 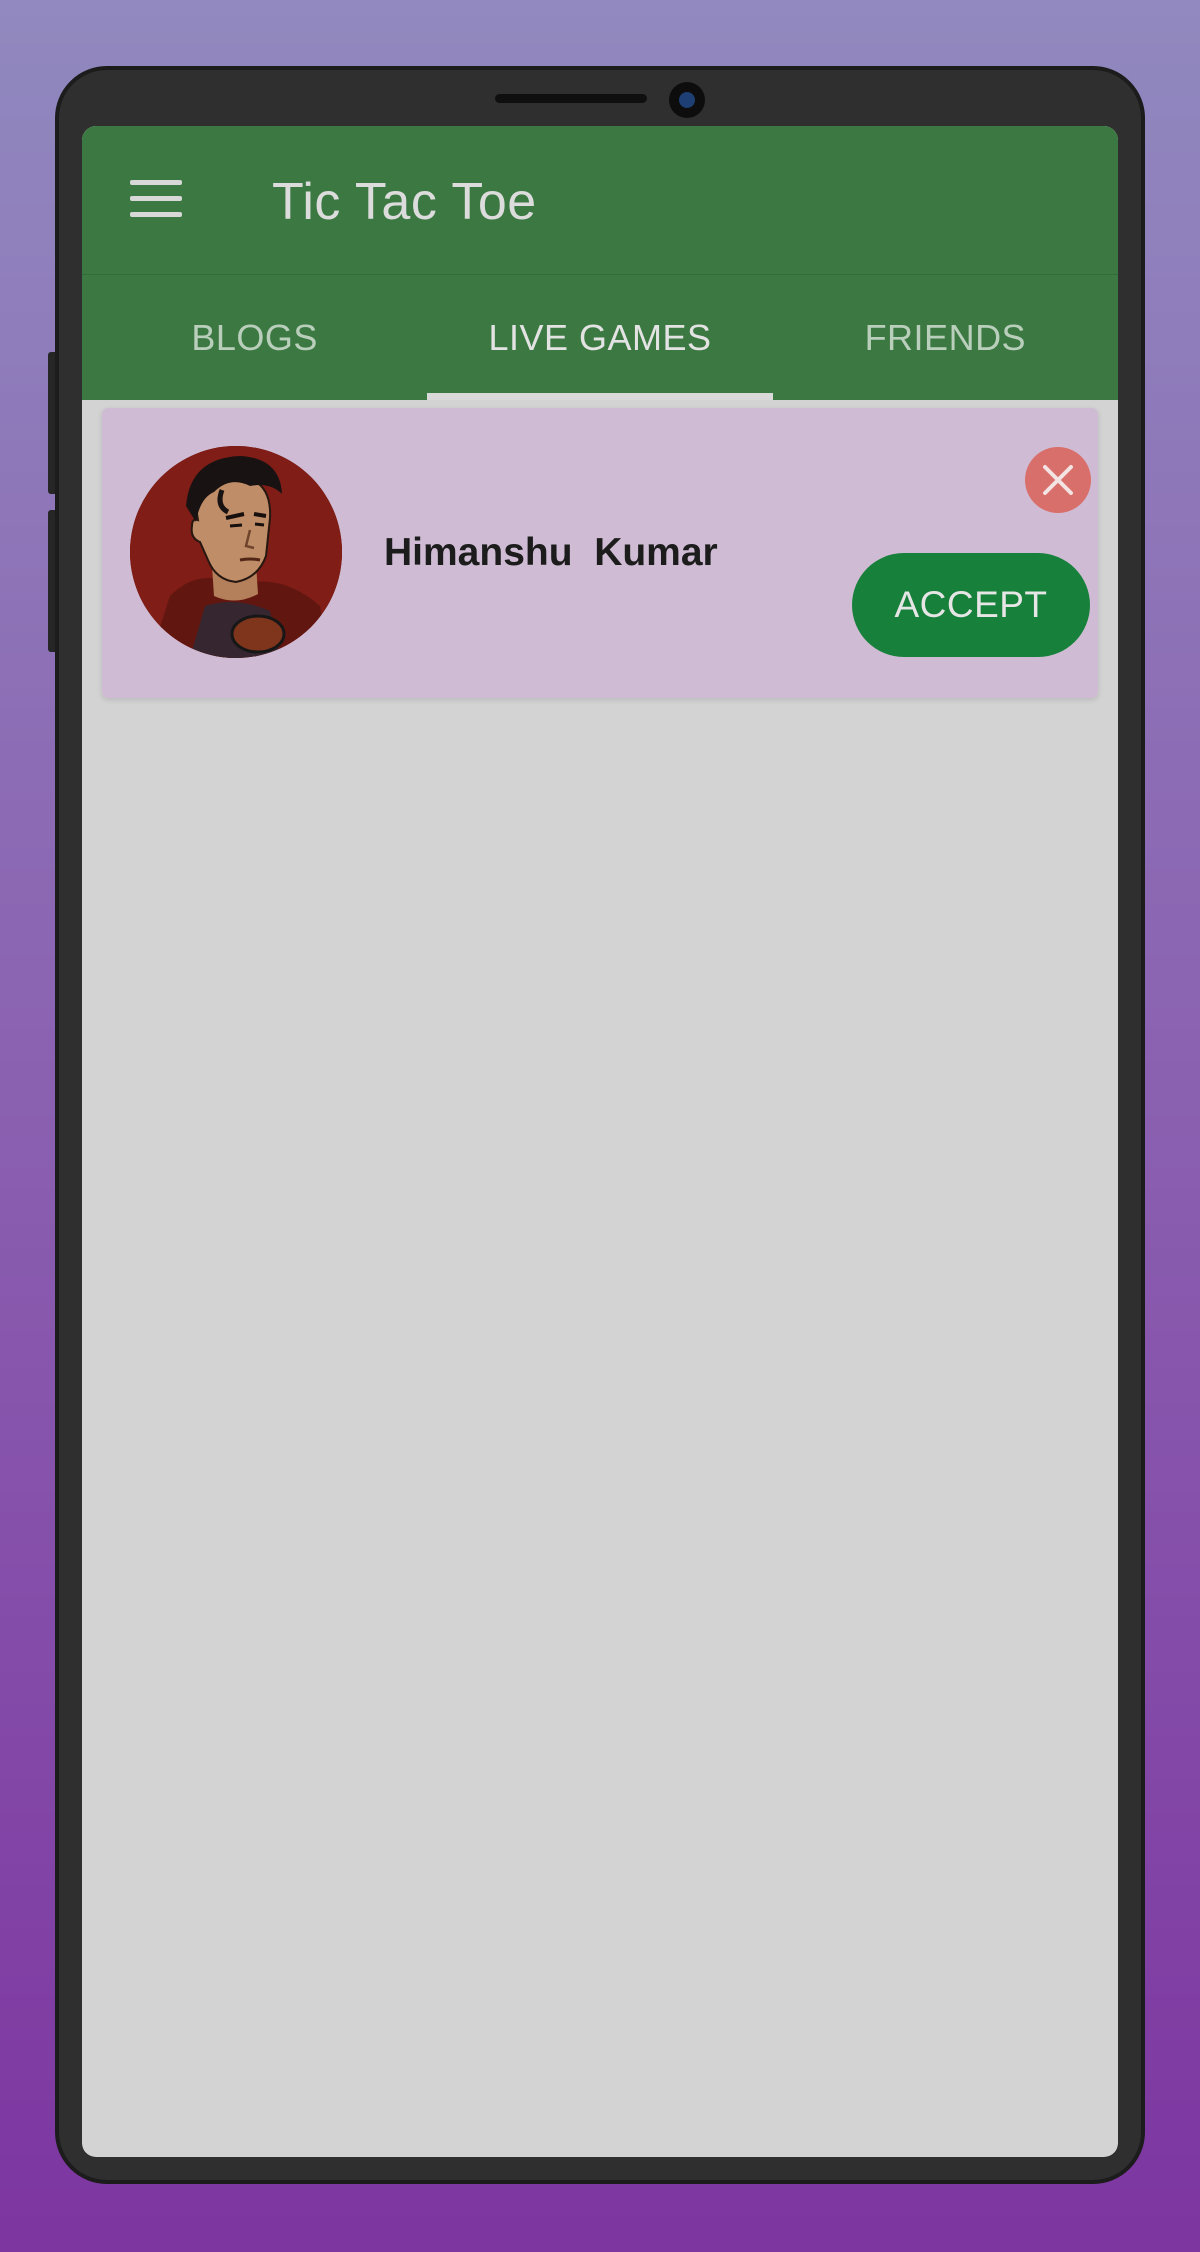 I want to click on tab-bar: BLOGS LIVE GAMES FRIENDS, so click(x=600, y=337).